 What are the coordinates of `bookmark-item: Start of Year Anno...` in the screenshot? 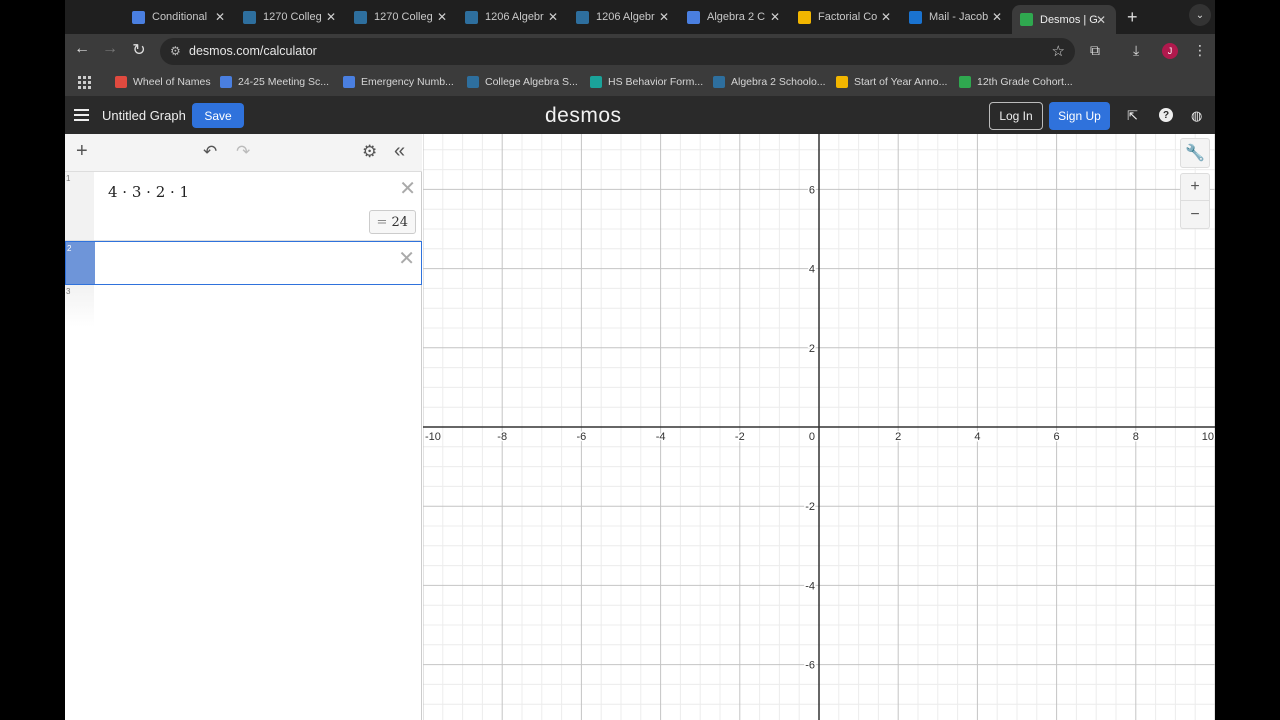 It's located at (891, 82).